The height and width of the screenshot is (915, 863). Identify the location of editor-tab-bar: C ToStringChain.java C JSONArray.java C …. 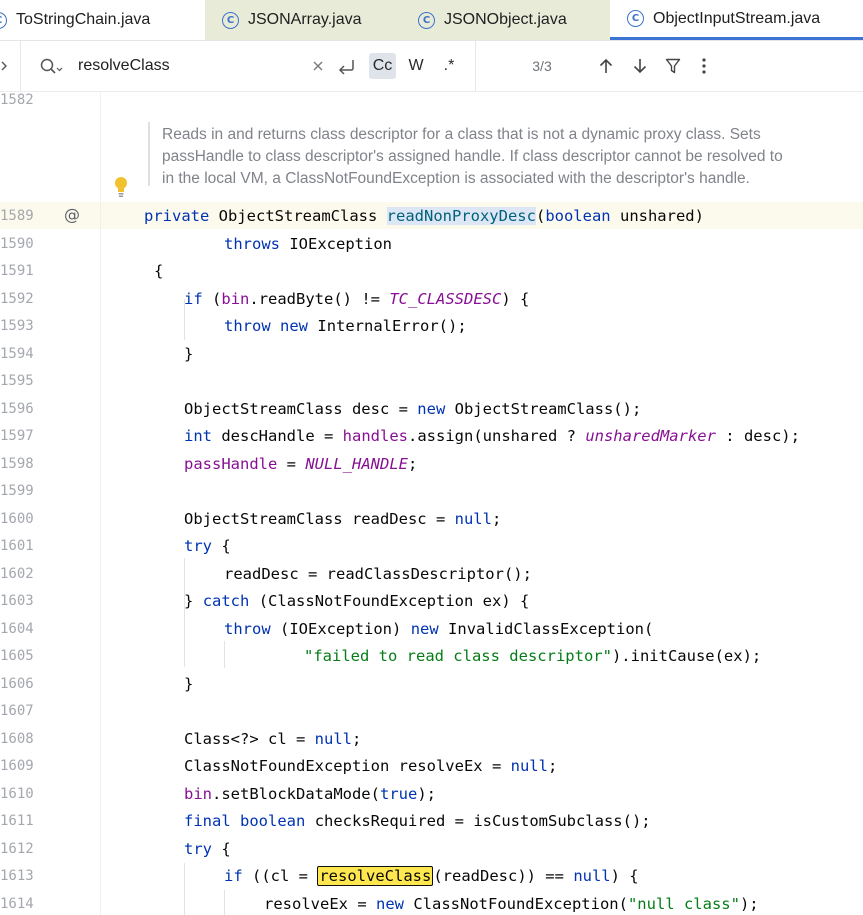
(431, 20).